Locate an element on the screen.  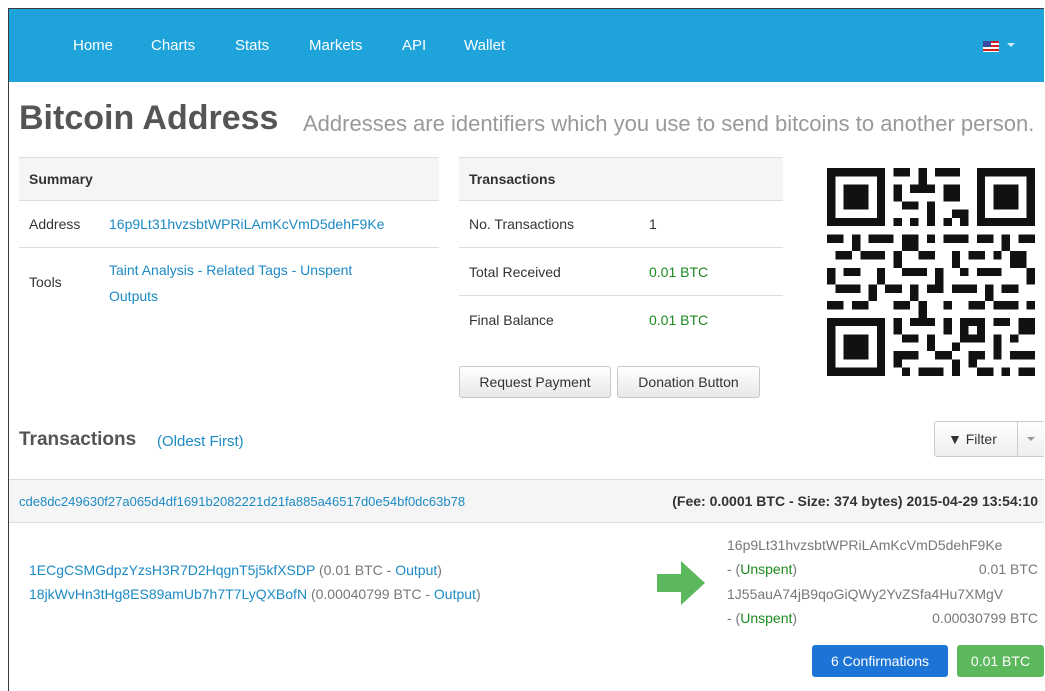
summary-header: Summary is located at coordinates (229, 179).